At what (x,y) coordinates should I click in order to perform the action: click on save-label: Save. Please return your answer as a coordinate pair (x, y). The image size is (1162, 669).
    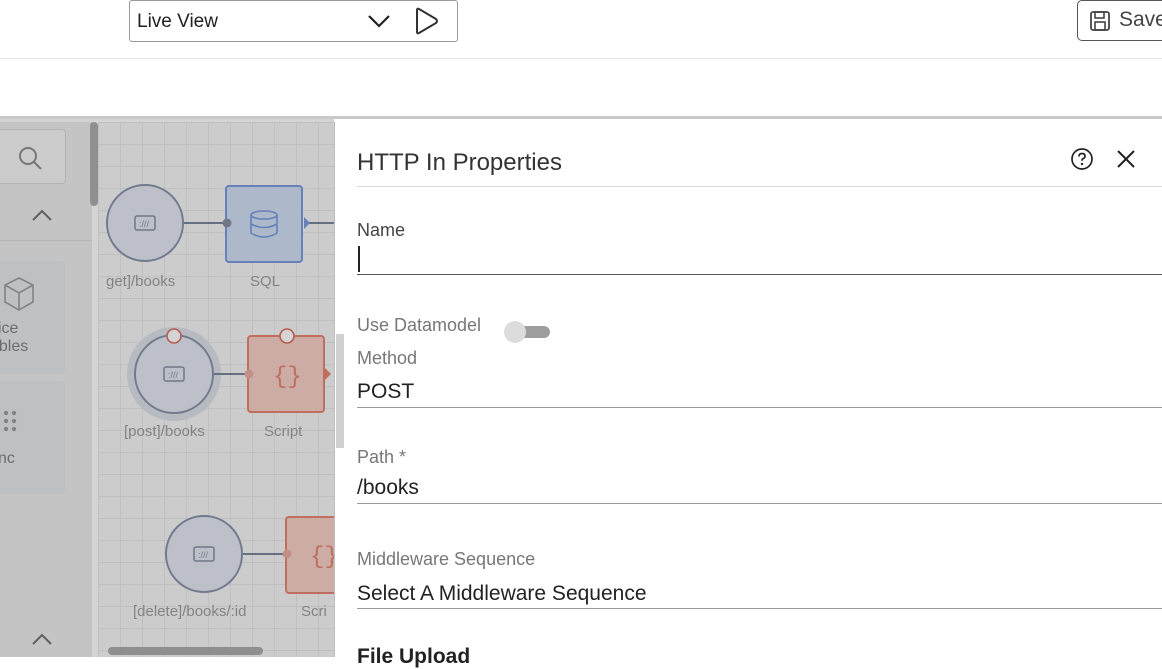
    Looking at the image, I should click on (1140, 19).